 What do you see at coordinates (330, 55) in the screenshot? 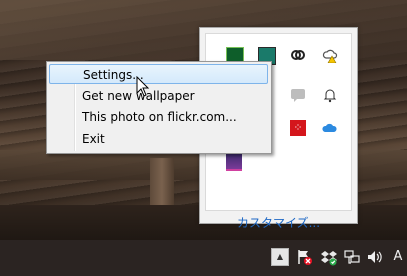
I see `cloud-warning-icon` at bounding box center [330, 55].